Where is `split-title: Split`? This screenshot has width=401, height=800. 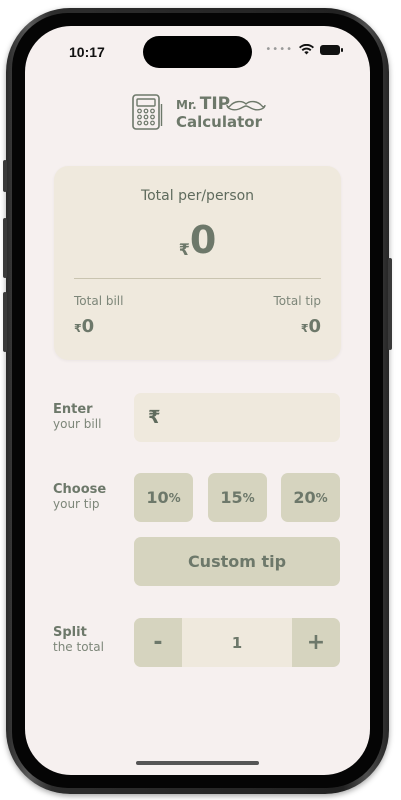 split-title: Split is located at coordinates (70, 632).